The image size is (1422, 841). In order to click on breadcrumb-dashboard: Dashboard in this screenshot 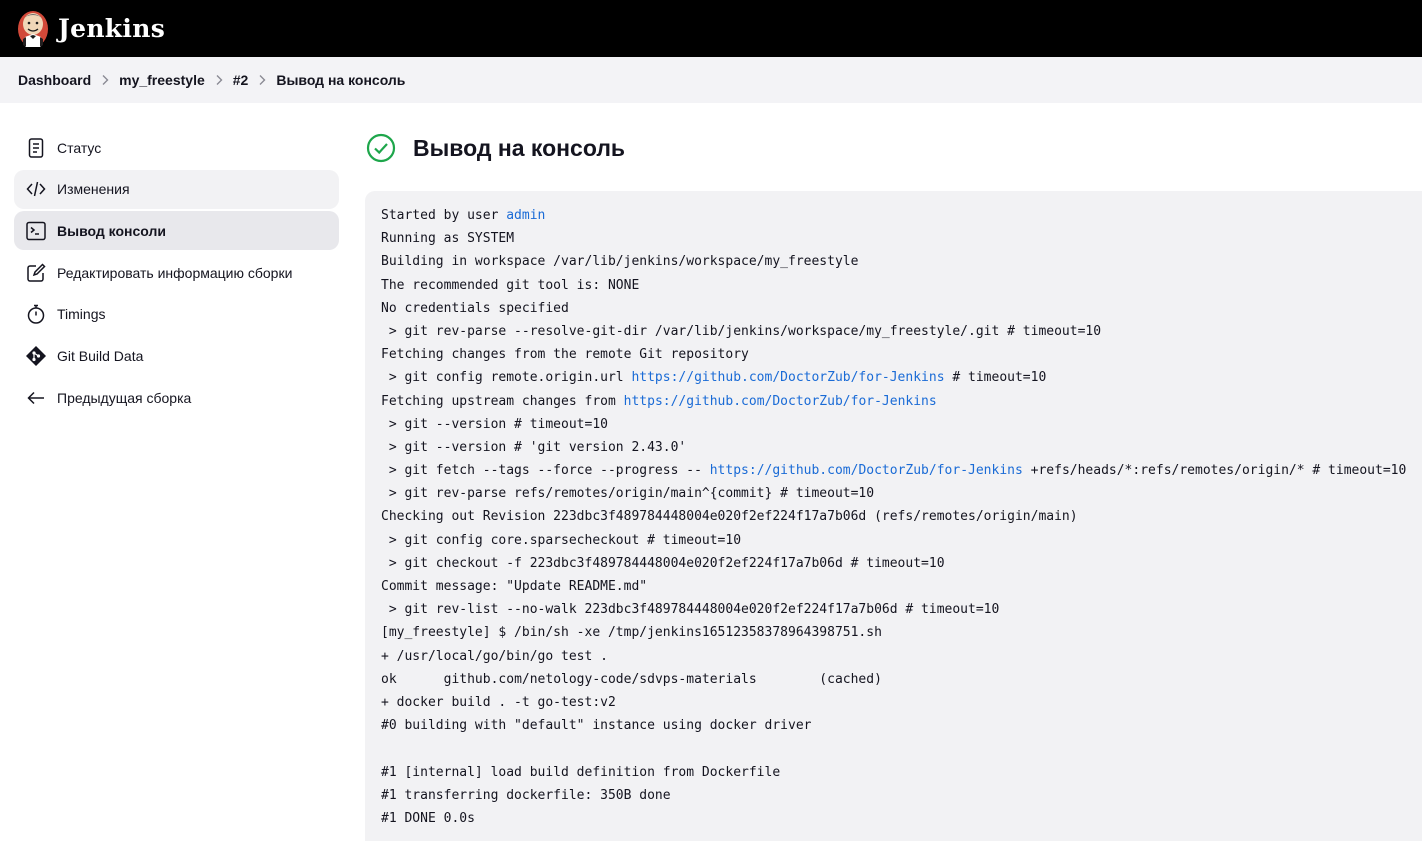, I will do `click(54, 80)`.